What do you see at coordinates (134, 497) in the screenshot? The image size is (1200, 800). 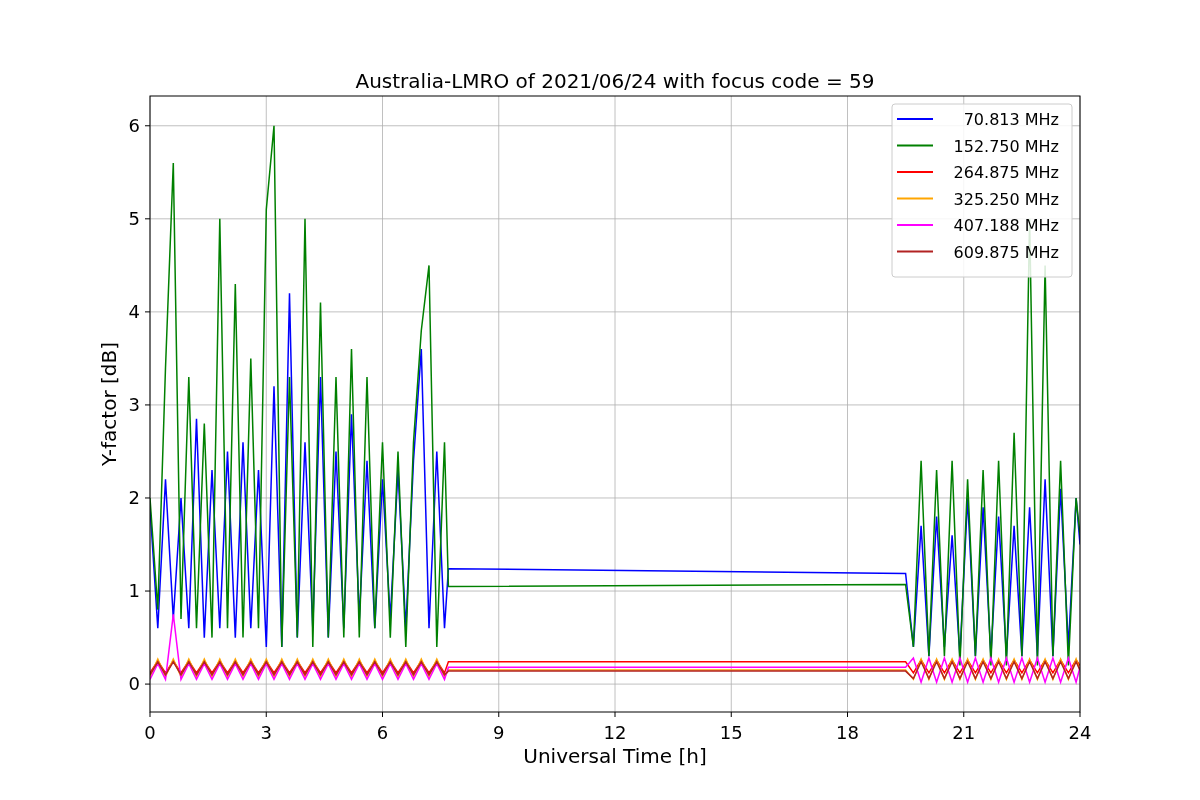 I see `y-tick-label: 2` at bounding box center [134, 497].